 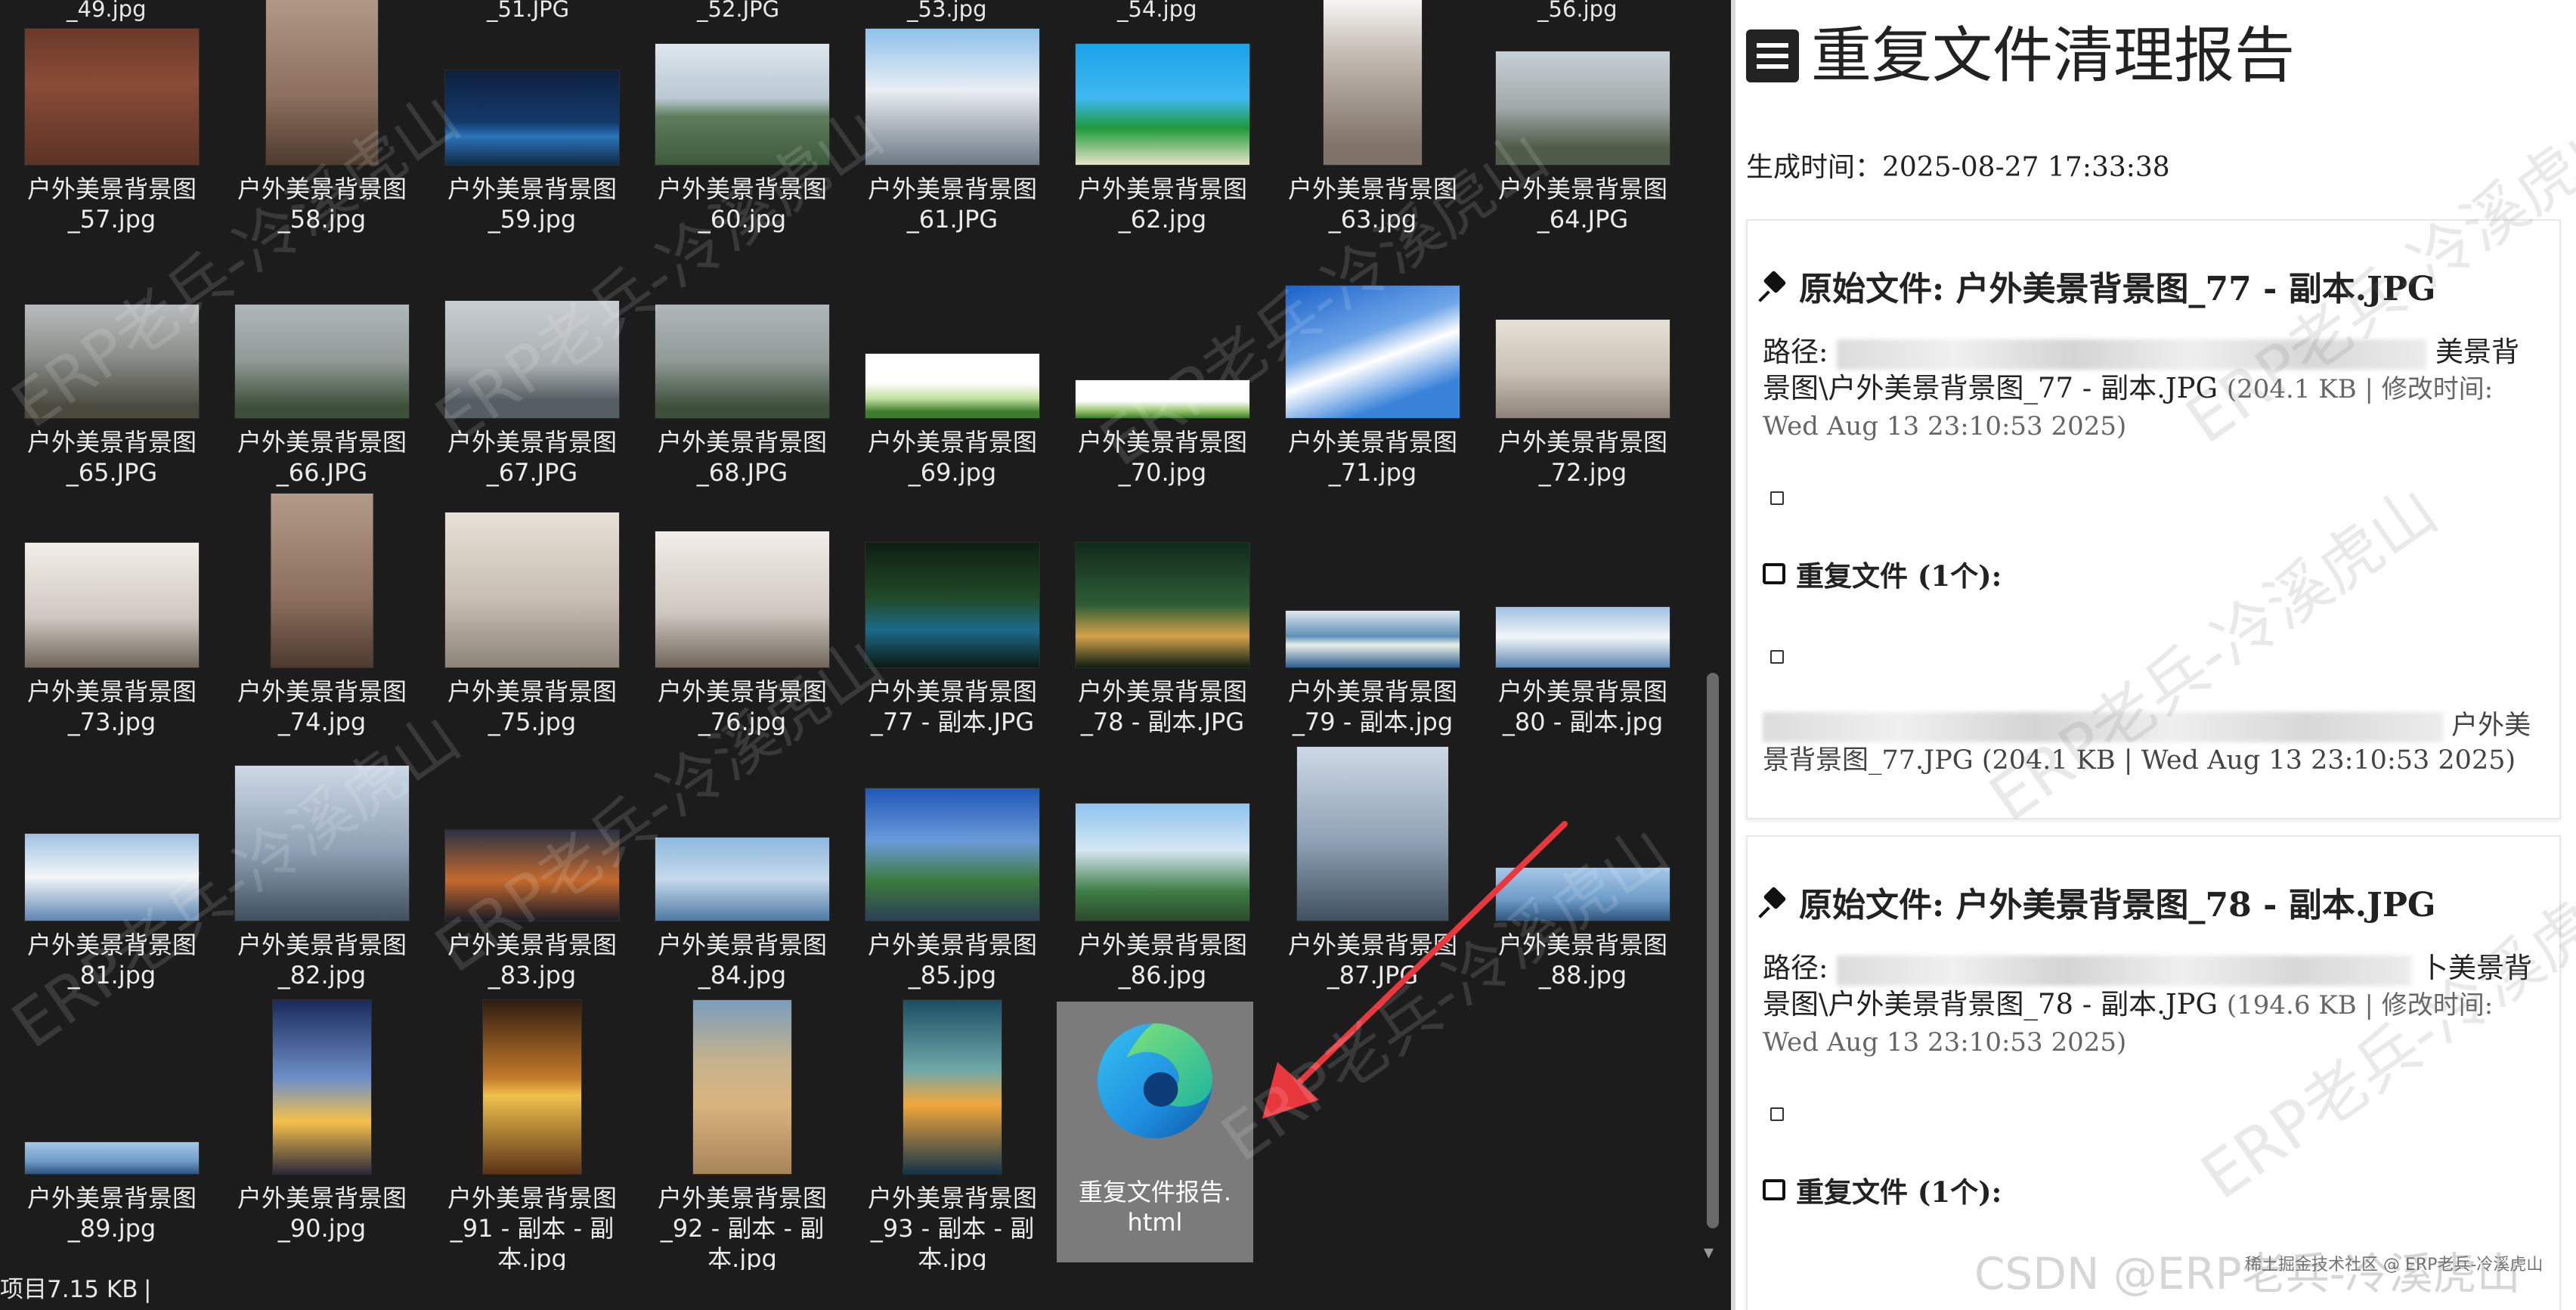 I want to click on file-item: 户外美景背景图 _85.jpg, so click(x=952, y=899).